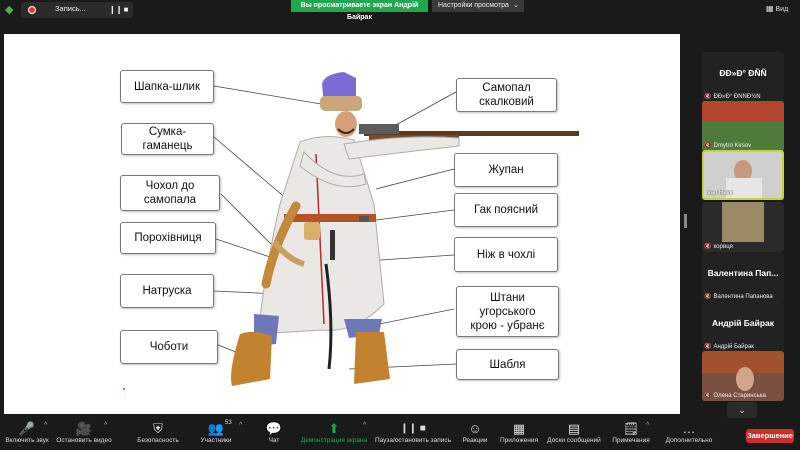  I want to click on view-button-label: Вид, so click(782, 9).